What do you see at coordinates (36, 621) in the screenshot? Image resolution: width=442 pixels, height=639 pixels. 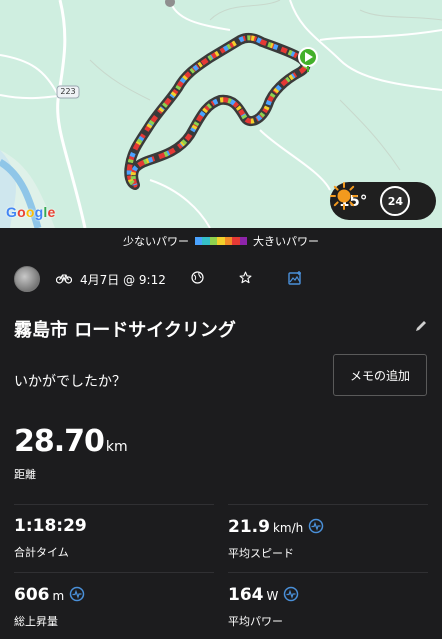 I see `elevation-label: 総上昇量` at bounding box center [36, 621].